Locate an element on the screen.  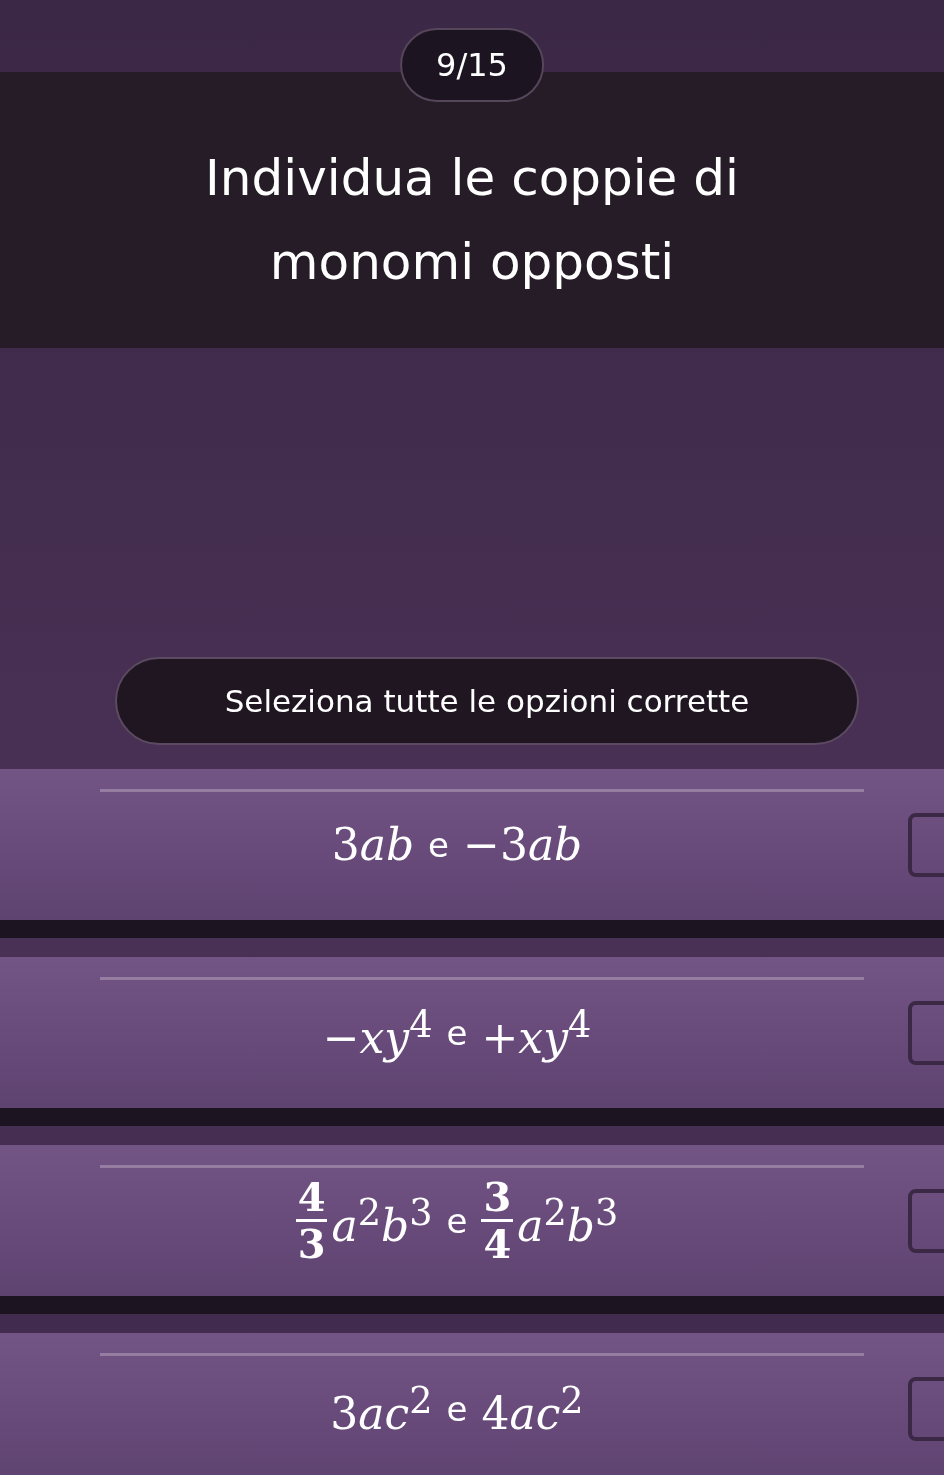
instruction-label: Seleziona tutte le opzioni corrette is located at coordinates (487, 701).